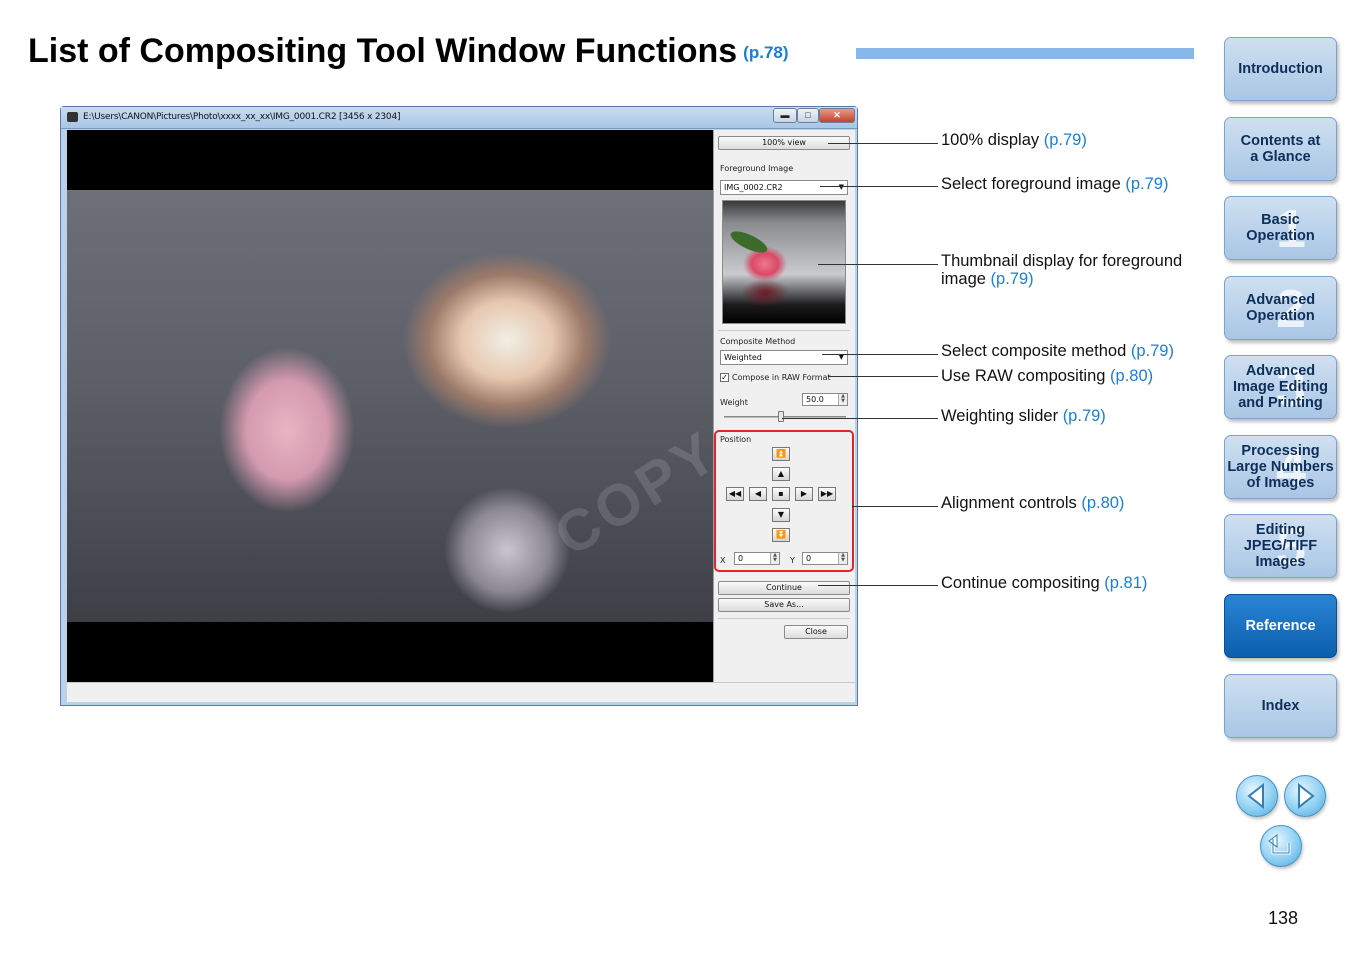  What do you see at coordinates (1280, 69) in the screenshot?
I see `nav-introduction: Introduction` at bounding box center [1280, 69].